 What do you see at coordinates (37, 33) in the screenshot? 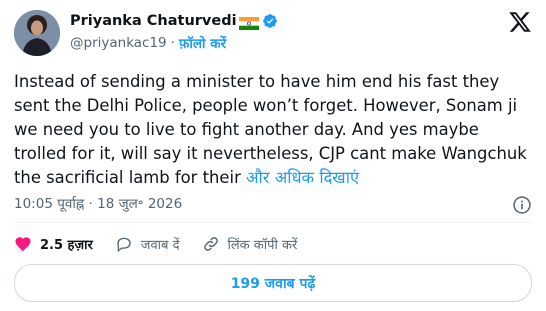
I see `author-avatar` at bounding box center [37, 33].